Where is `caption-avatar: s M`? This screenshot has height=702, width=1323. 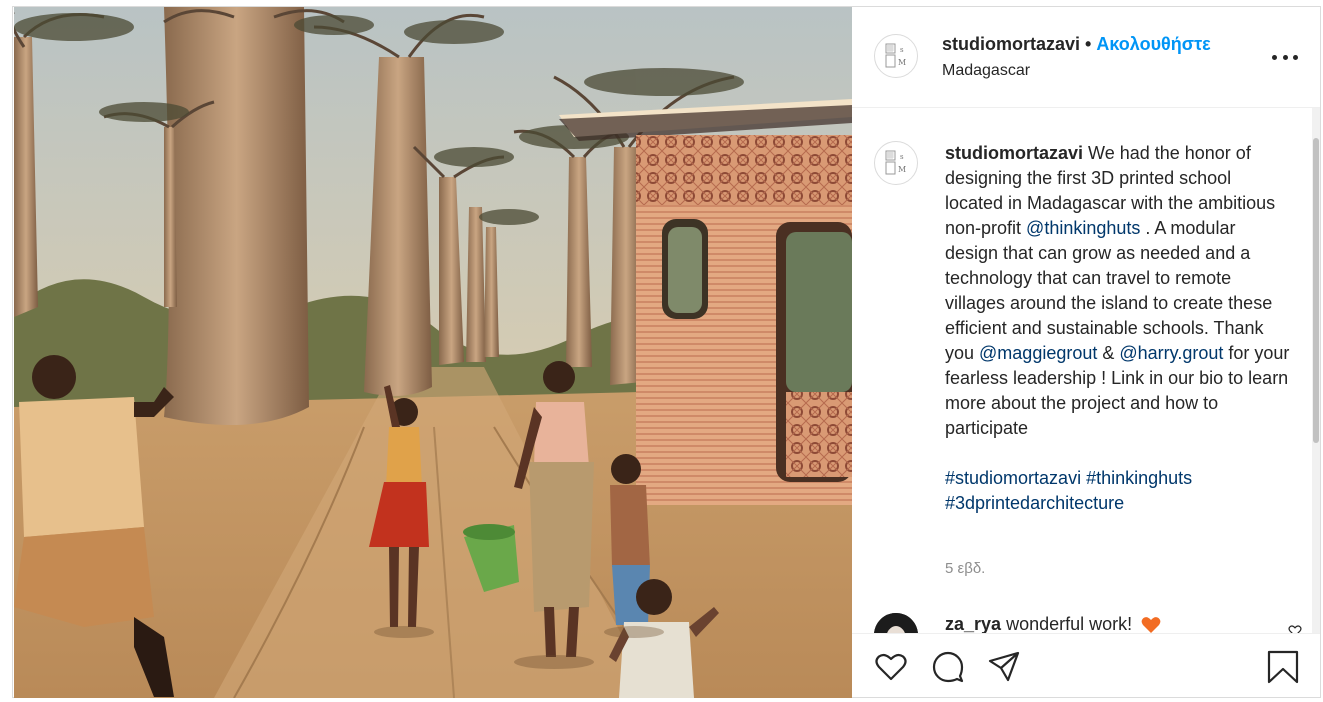
caption-avatar: s M is located at coordinates (896, 163).